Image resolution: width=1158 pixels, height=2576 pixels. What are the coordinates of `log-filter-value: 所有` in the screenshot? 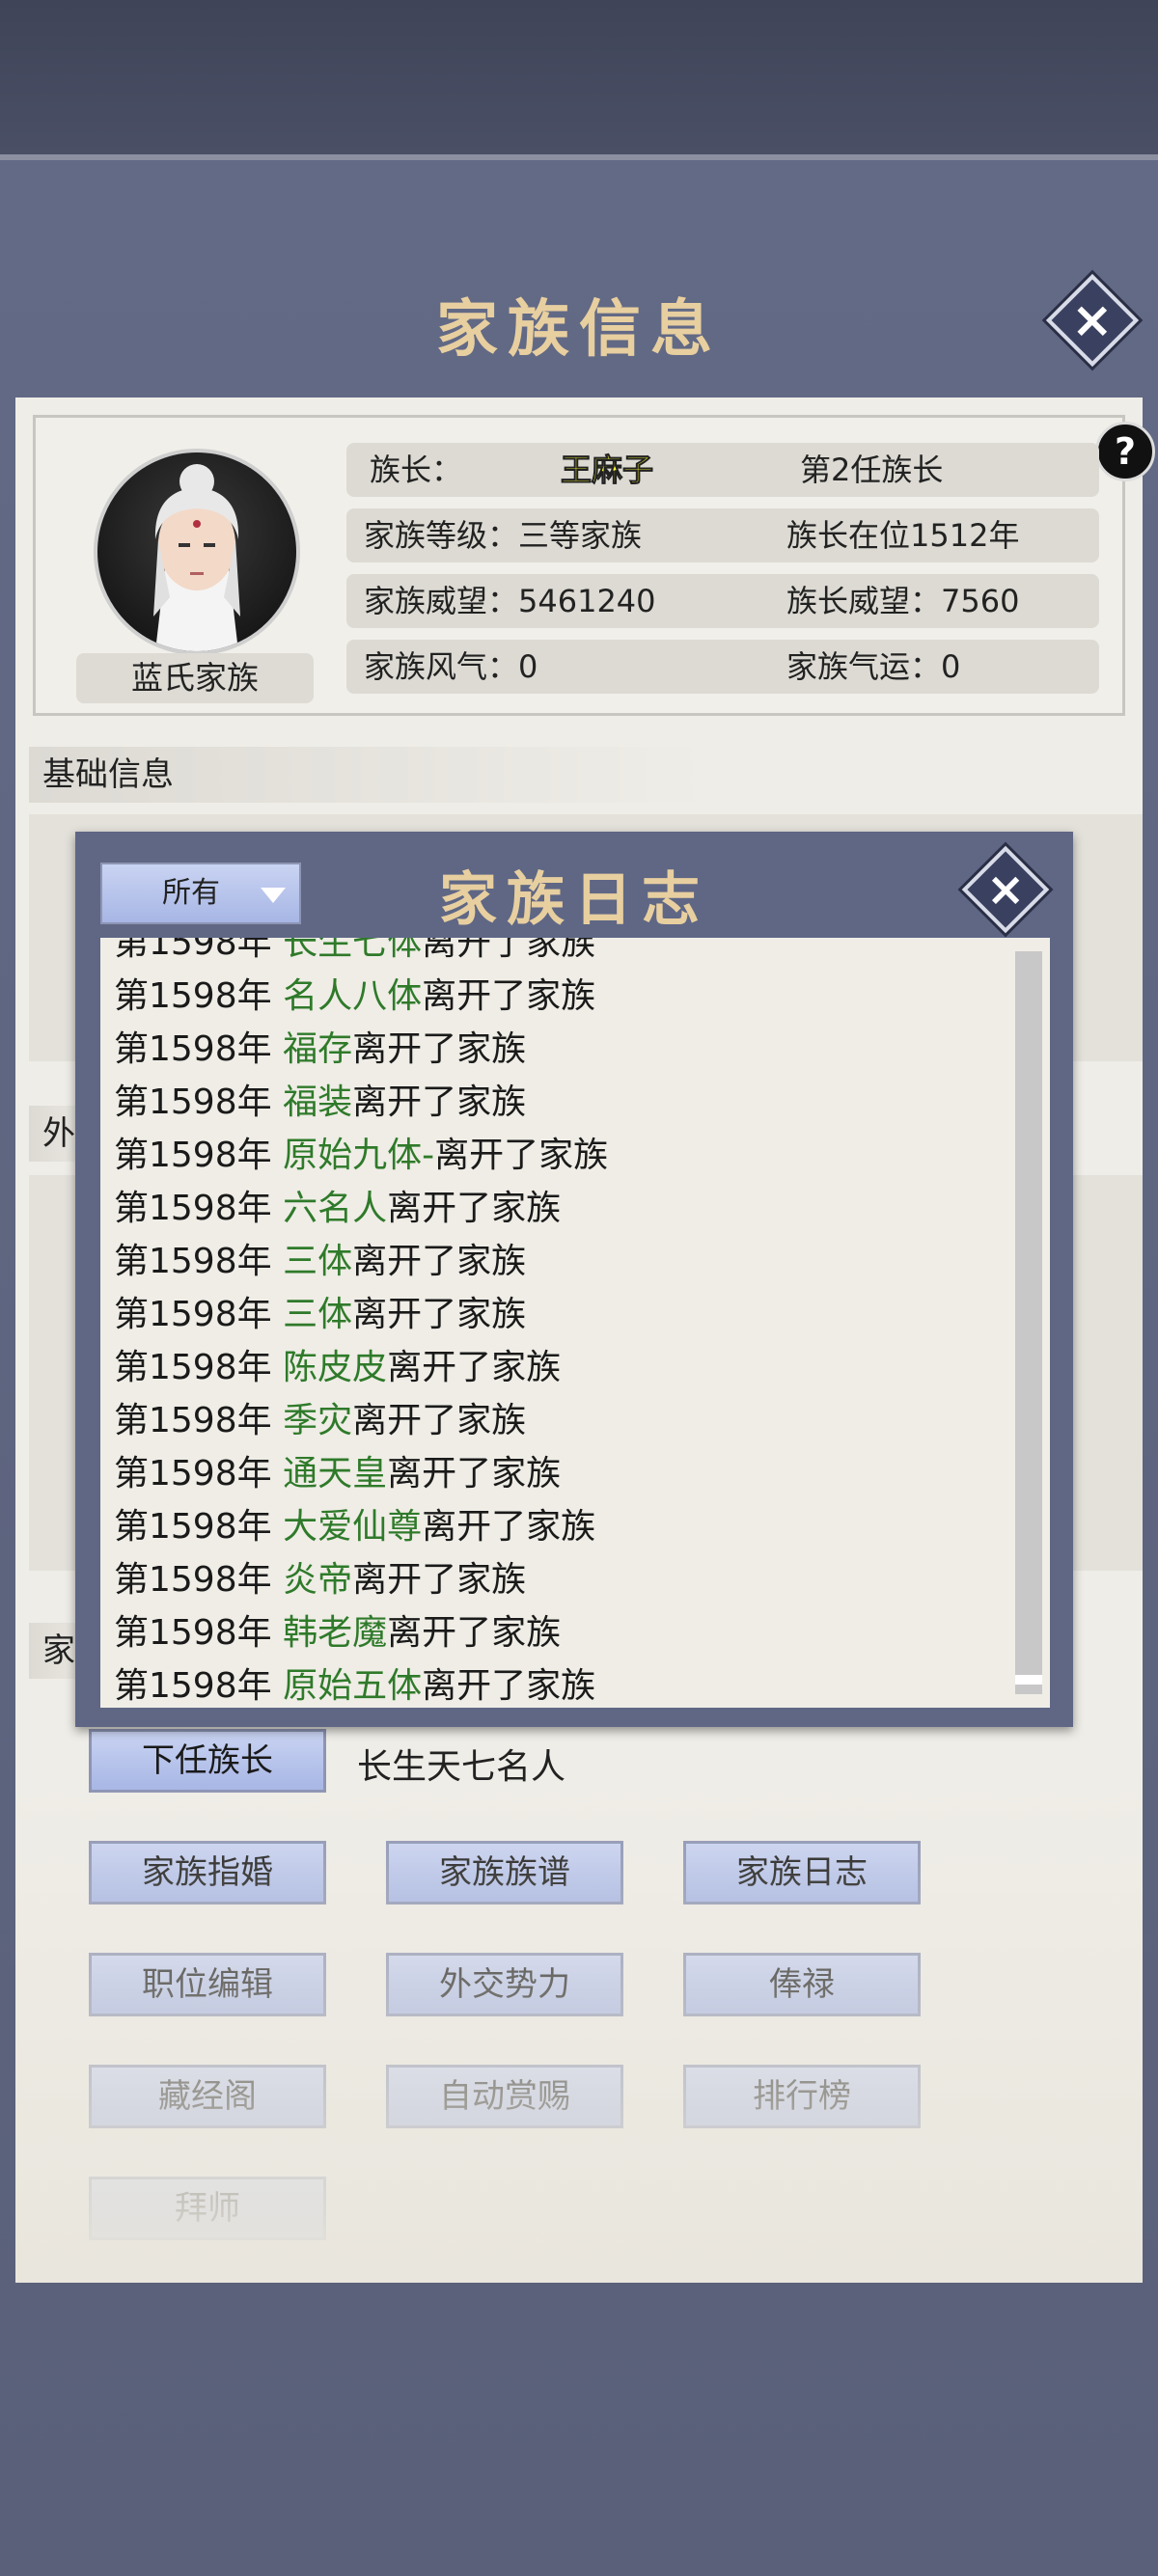 It's located at (191, 893).